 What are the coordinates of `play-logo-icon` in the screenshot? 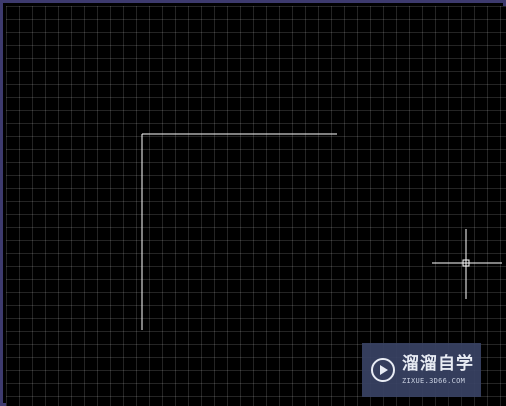 It's located at (383, 370).